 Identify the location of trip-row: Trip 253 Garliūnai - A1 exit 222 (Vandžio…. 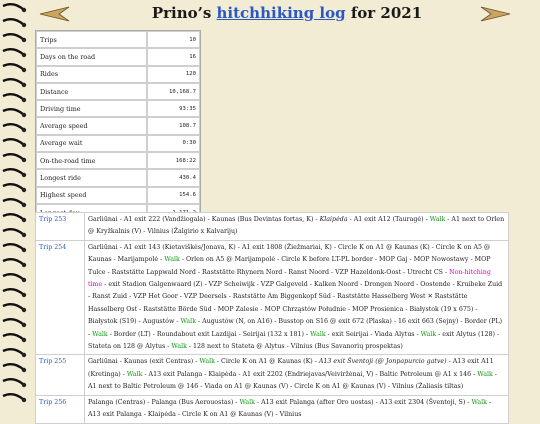
(272, 226).